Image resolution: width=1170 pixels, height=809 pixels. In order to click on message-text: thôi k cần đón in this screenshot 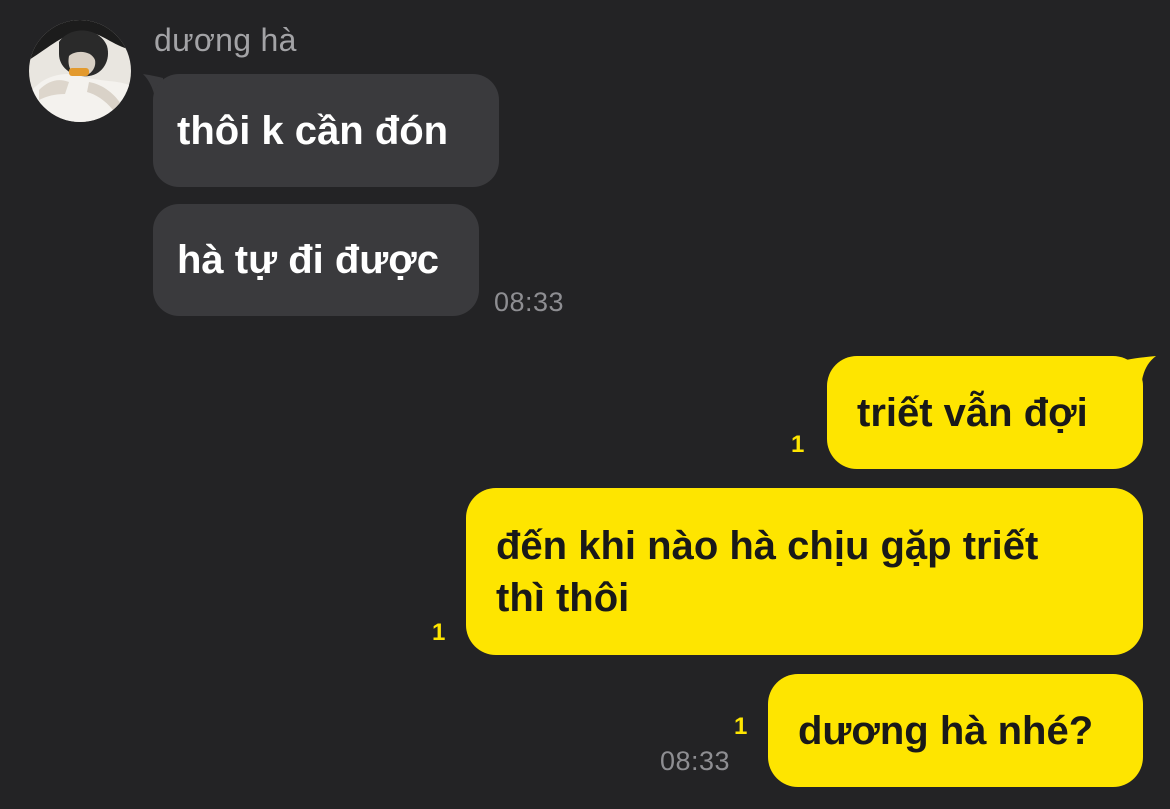, I will do `click(313, 130)`.